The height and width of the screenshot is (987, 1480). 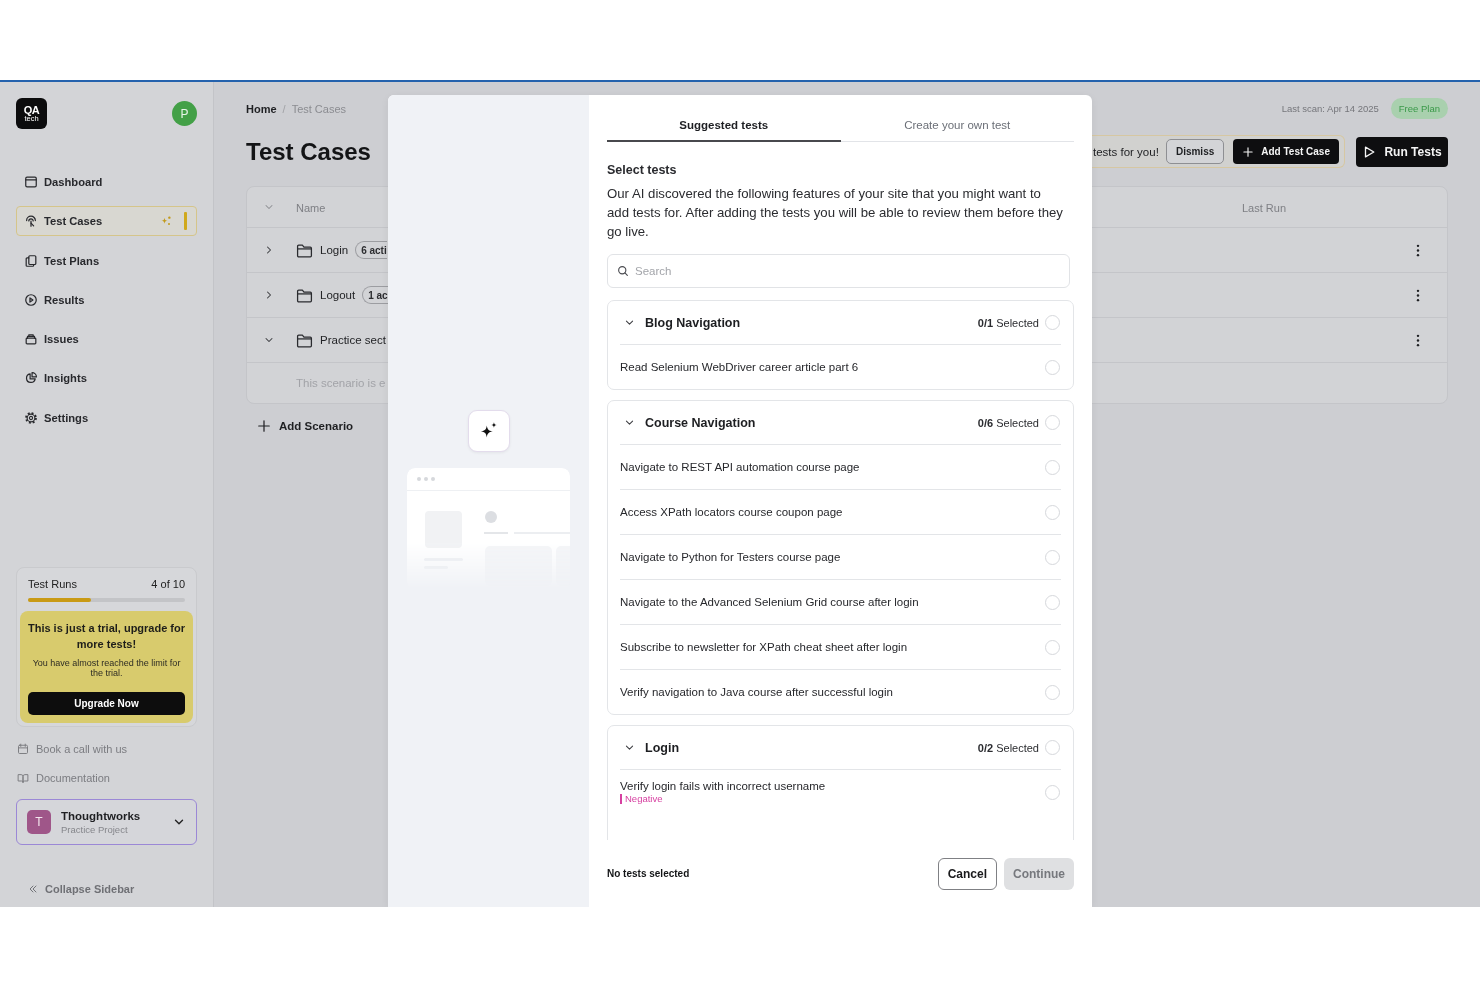 I want to click on test-name: Verify navigation to Java course after successful login, so click(x=757, y=692).